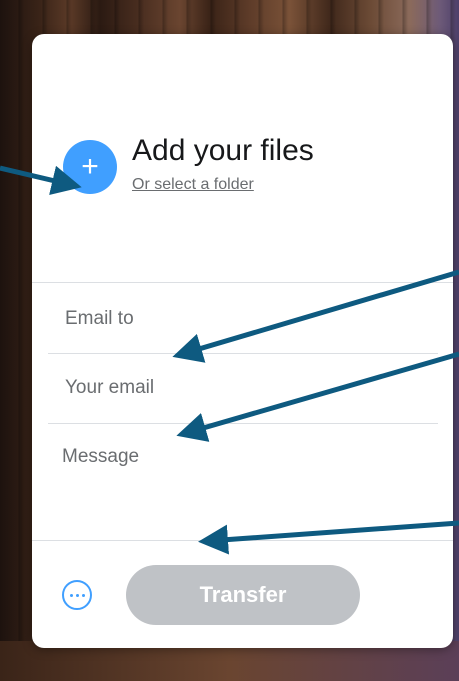 The image size is (459, 681). I want to click on add-files-title: Add your files, so click(223, 151).